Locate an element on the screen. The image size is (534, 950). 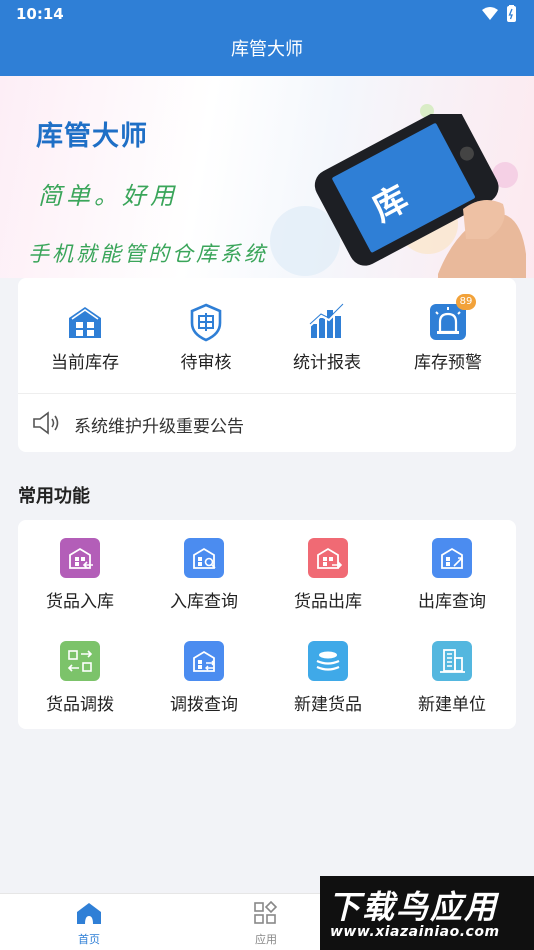
section-title: 常用功能 is located at coordinates (54, 496).